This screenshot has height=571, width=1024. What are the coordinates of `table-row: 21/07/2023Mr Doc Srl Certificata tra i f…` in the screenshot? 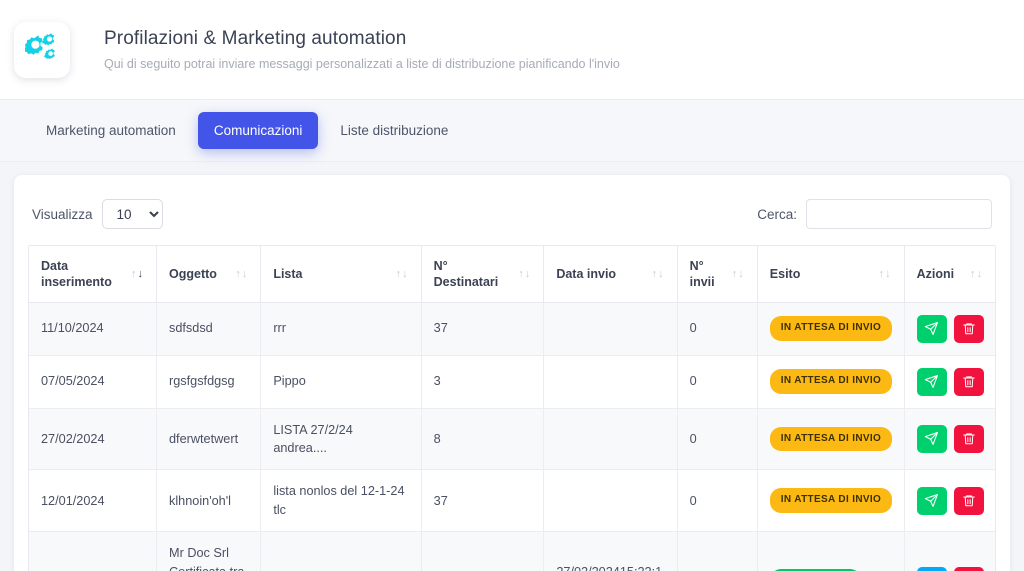 It's located at (512, 551).